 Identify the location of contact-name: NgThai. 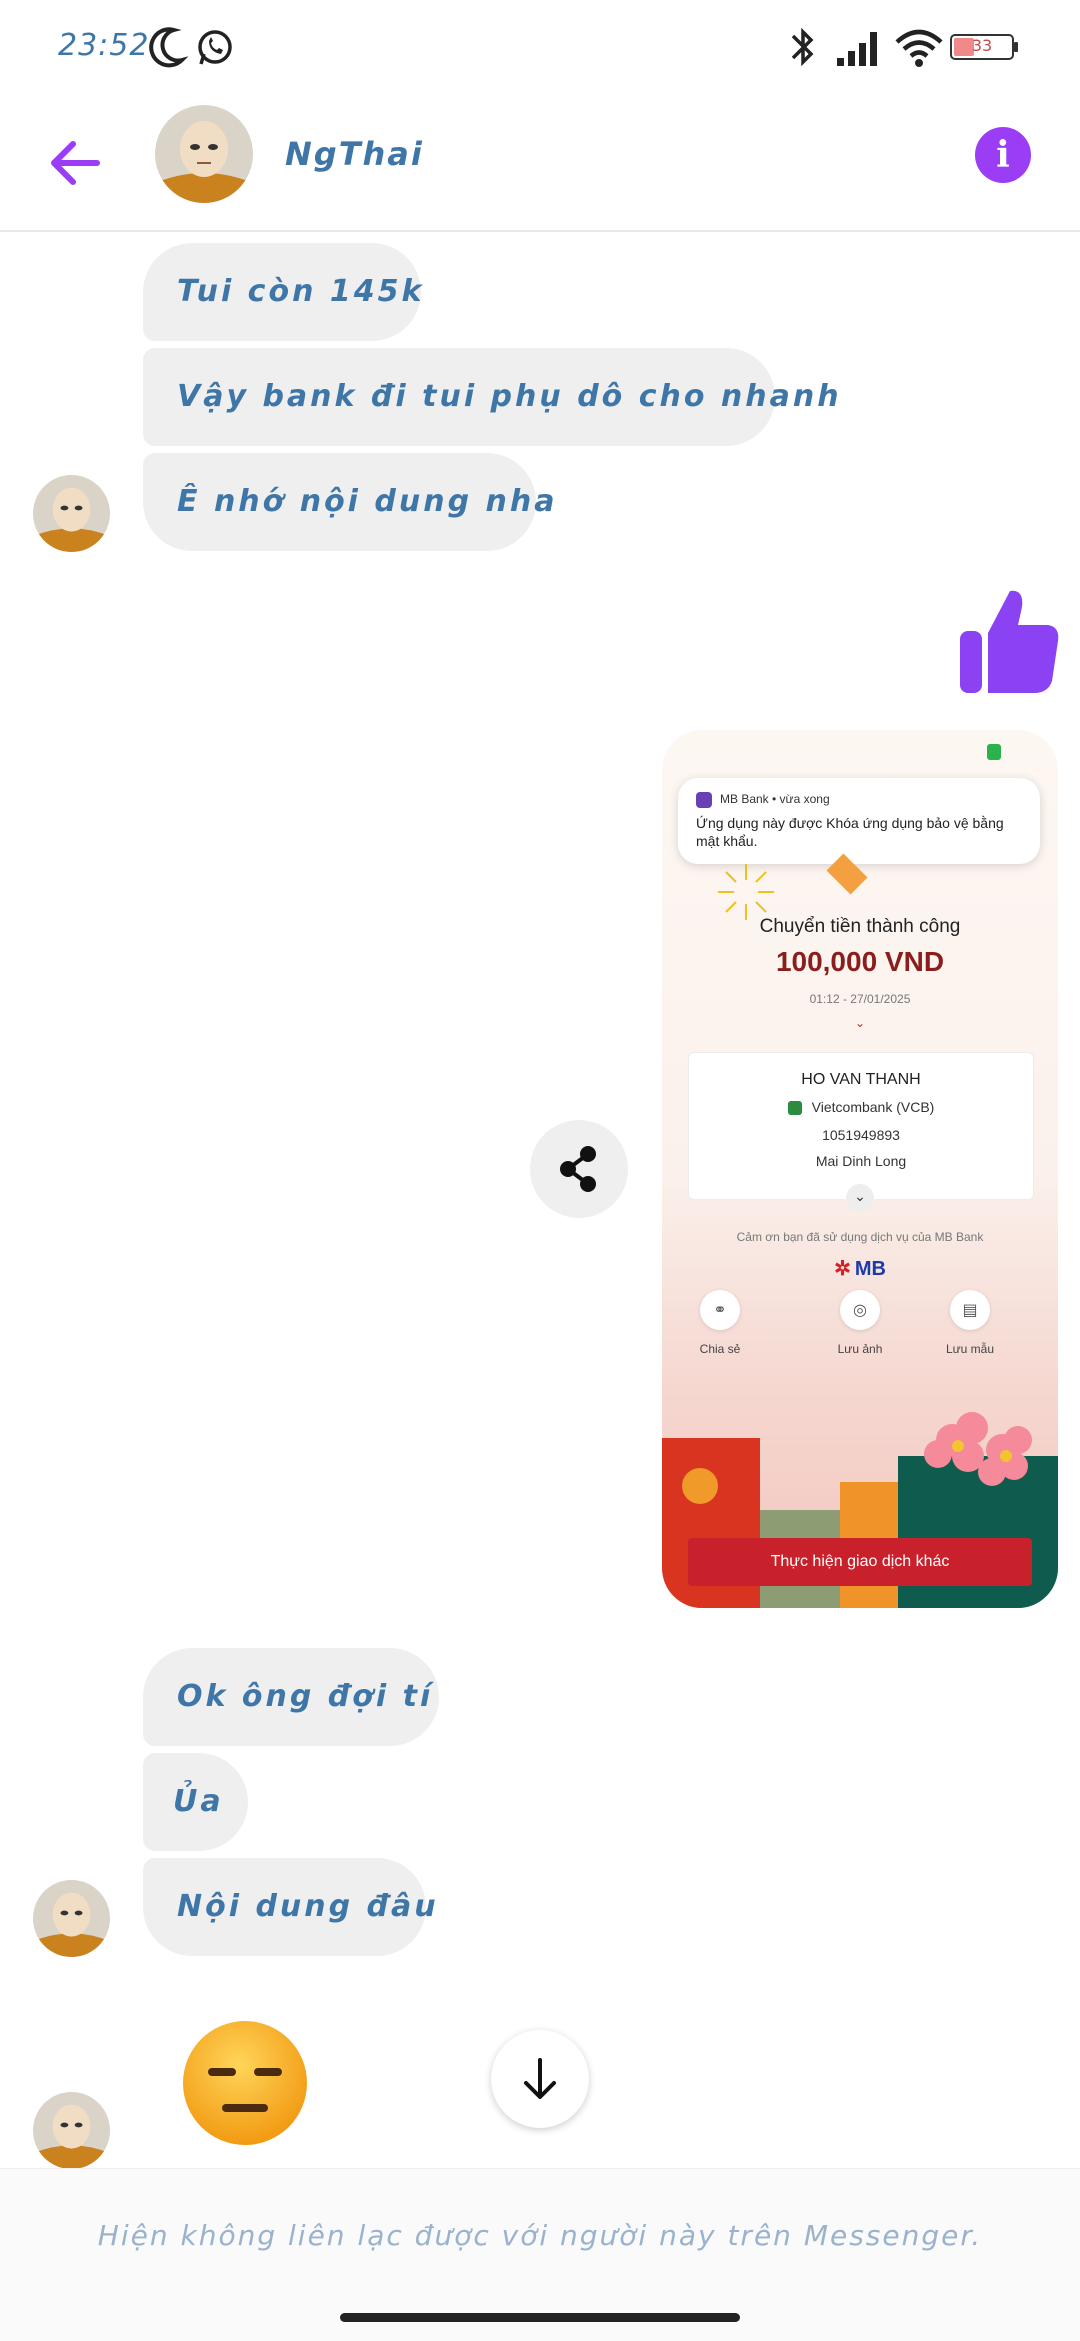
(354, 154).